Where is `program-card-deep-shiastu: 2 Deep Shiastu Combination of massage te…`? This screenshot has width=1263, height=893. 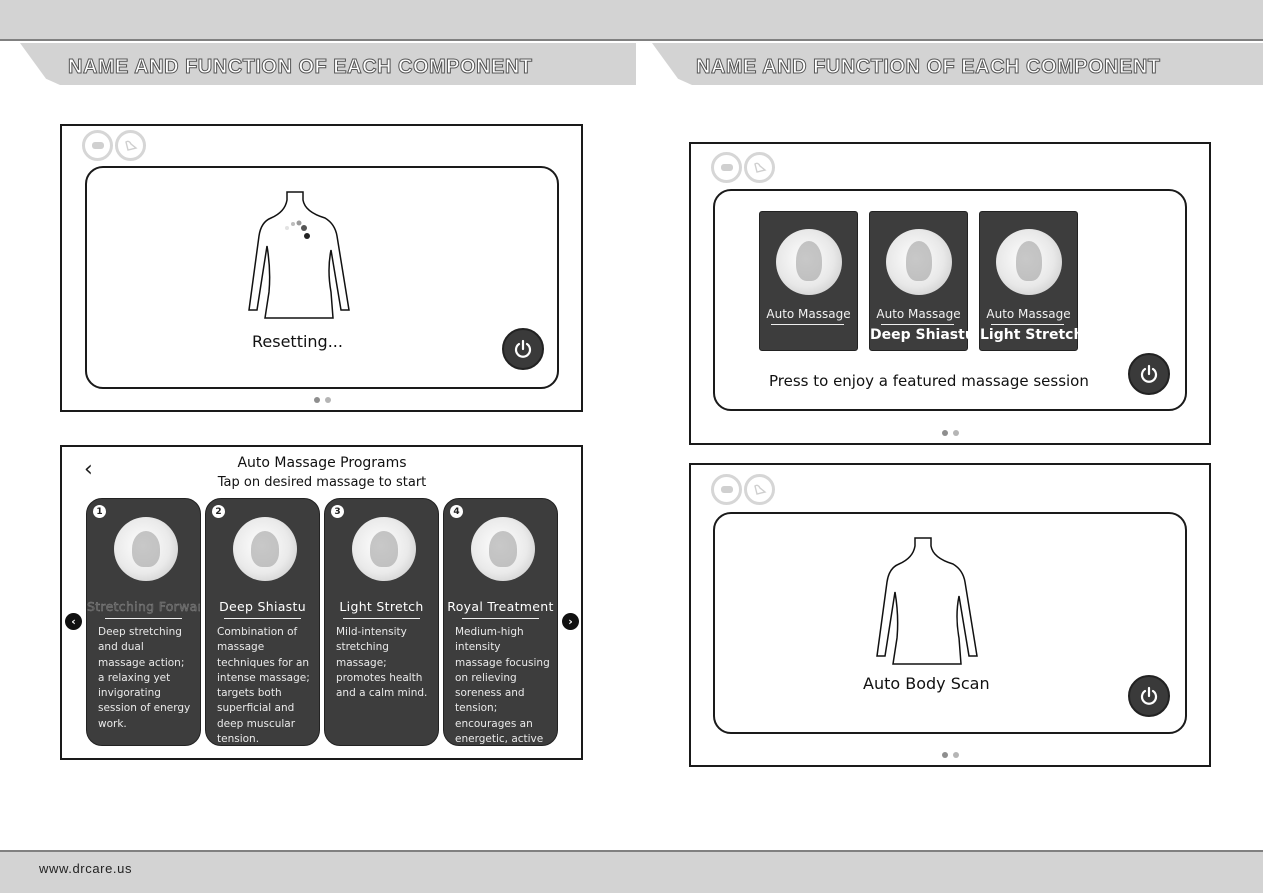 program-card-deep-shiastu: 2 Deep Shiastu Combination of massage te… is located at coordinates (262, 622).